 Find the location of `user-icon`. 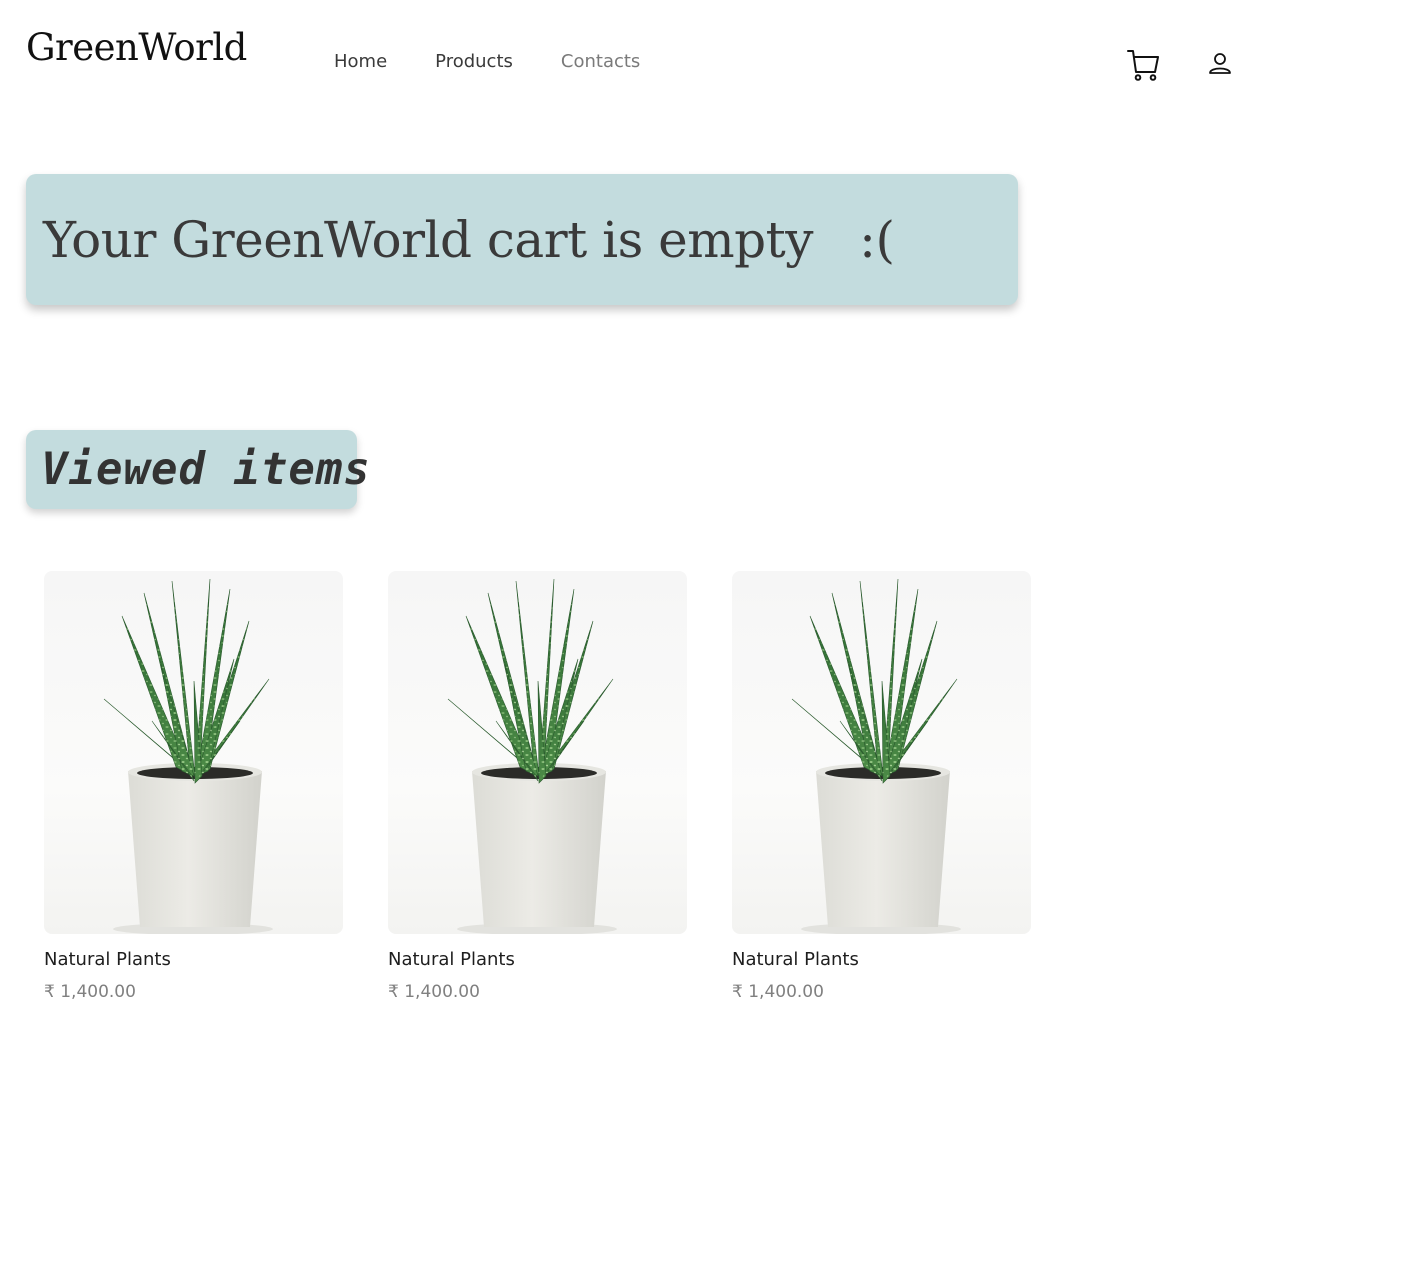

user-icon is located at coordinates (1220, 64).